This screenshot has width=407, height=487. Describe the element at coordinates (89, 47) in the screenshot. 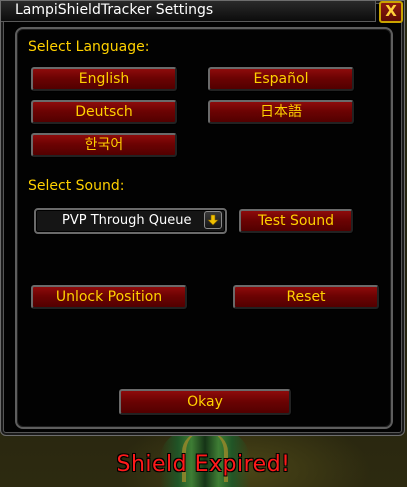

I see `select-language-label: Select Language:` at that location.